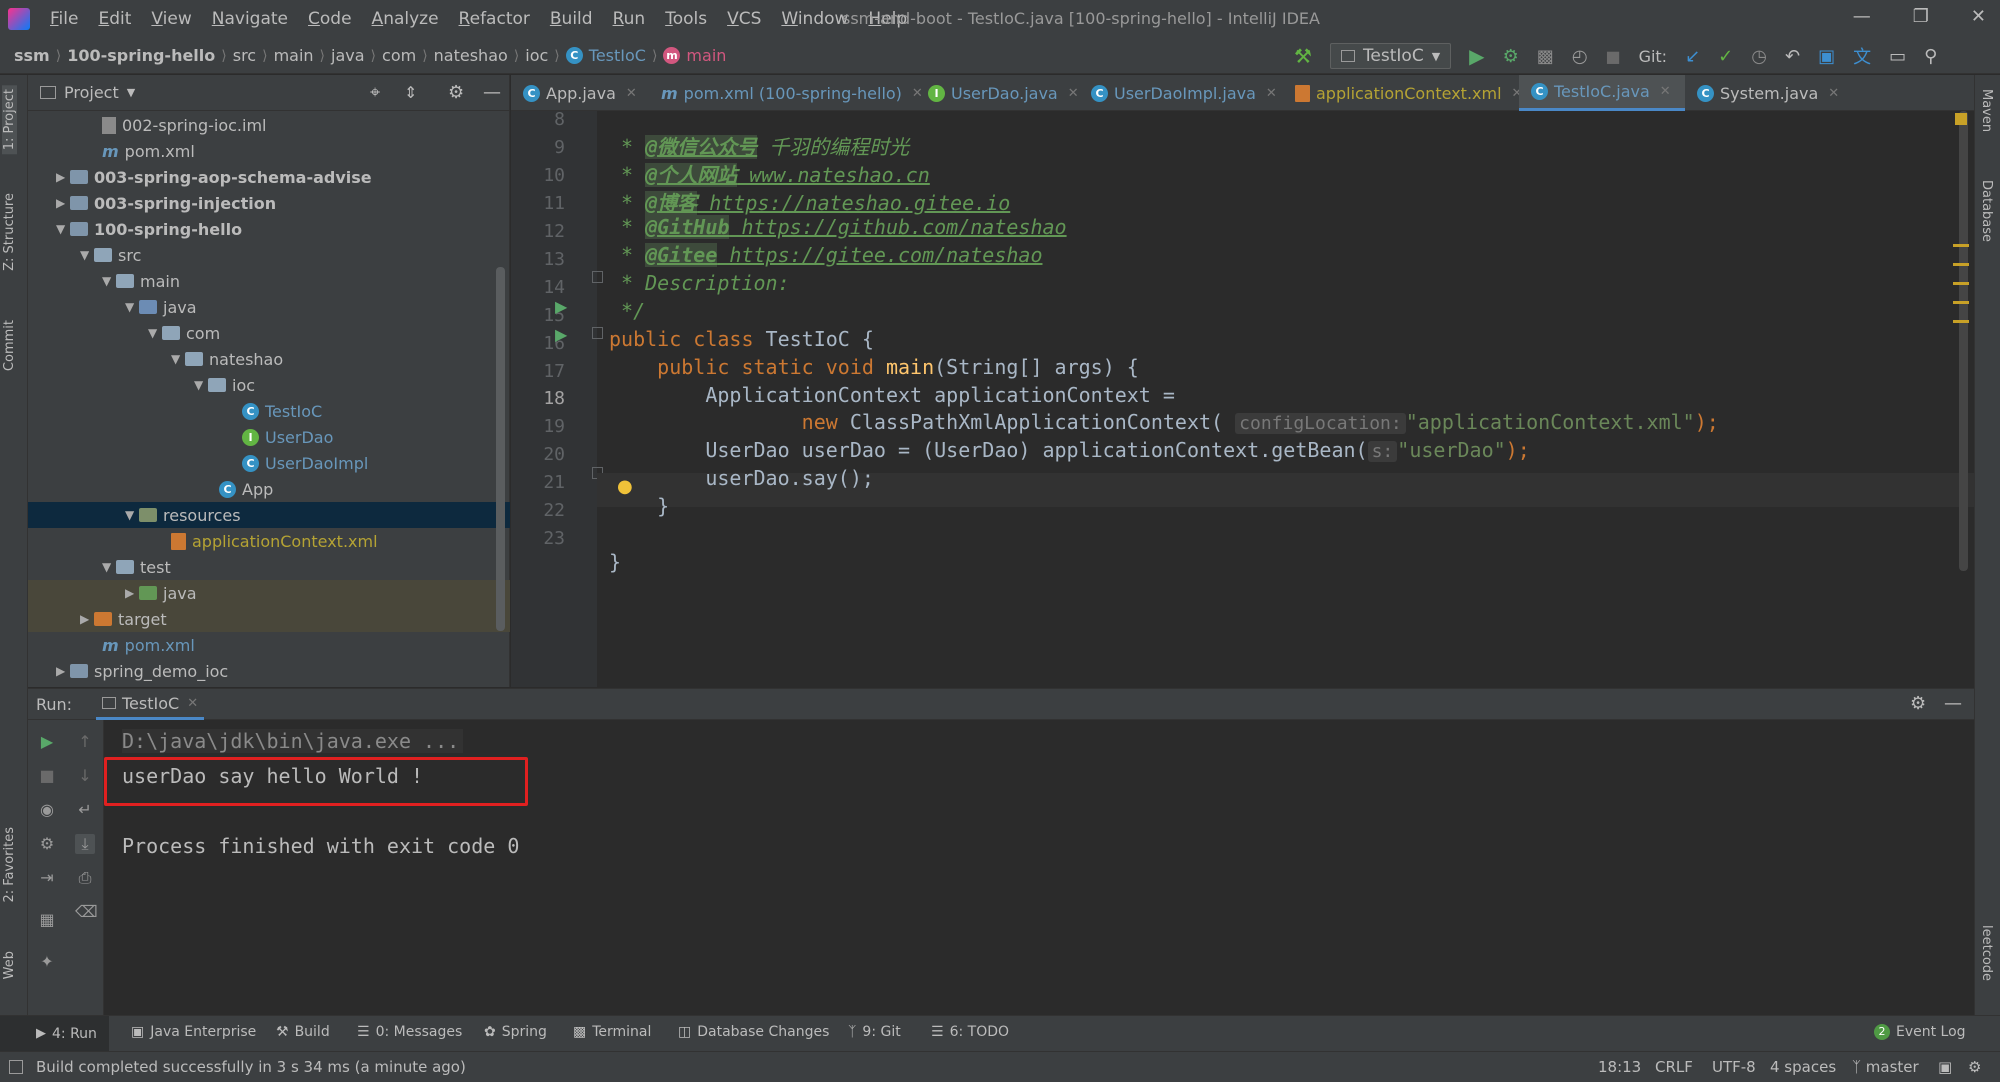 The image size is (2000, 1082). Describe the element at coordinates (64, 19) in the screenshot. I see `menu-file: File` at that location.